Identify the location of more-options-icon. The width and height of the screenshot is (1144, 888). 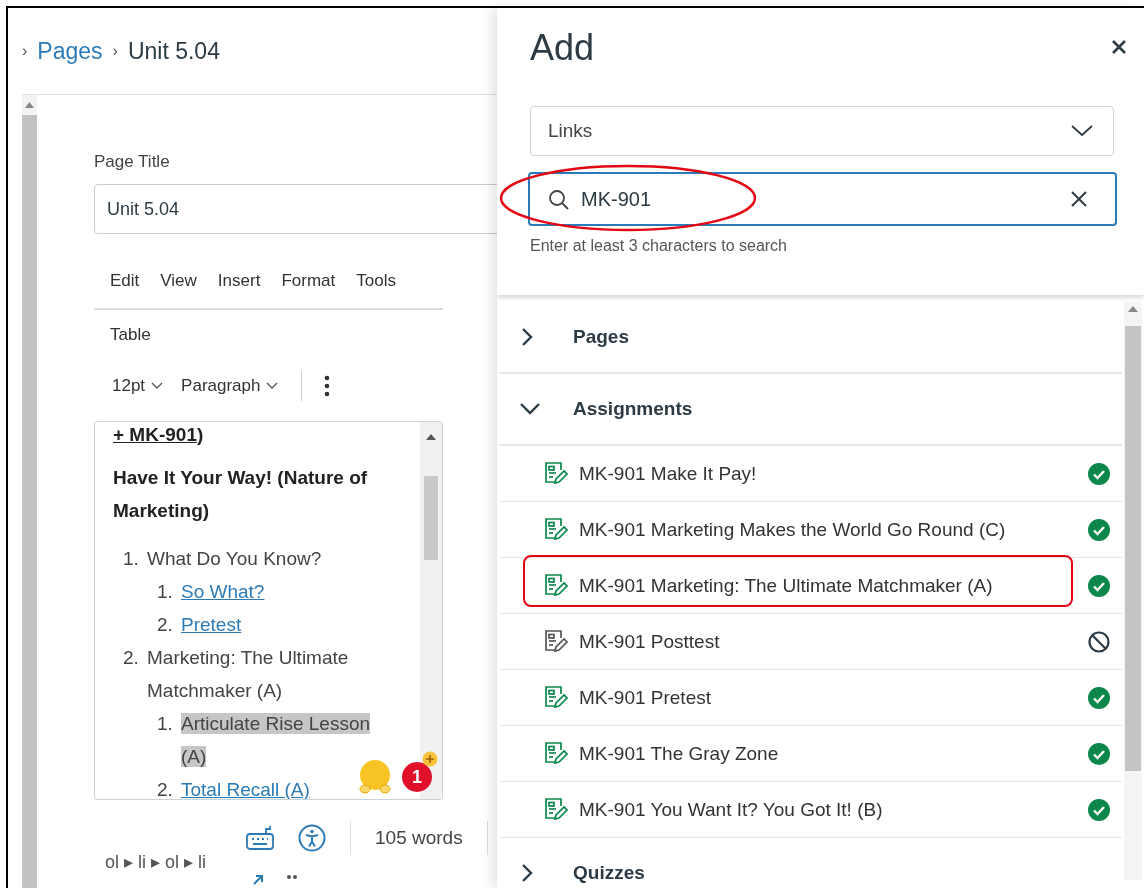
(327, 386).